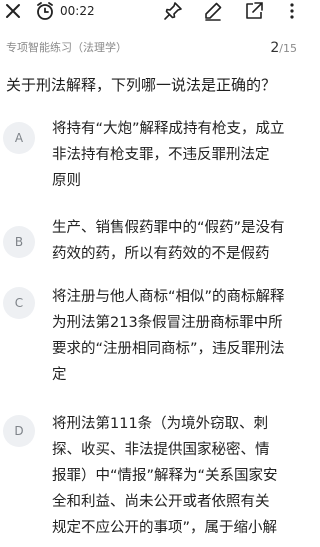  I want to click on close-icon, so click(13, 11).